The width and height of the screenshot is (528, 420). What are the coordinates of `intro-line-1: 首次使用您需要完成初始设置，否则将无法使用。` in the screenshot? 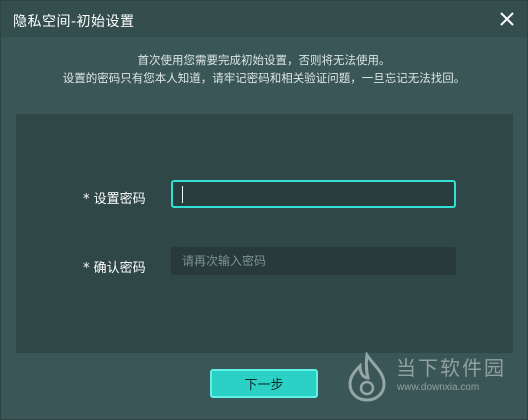 It's located at (264, 60).